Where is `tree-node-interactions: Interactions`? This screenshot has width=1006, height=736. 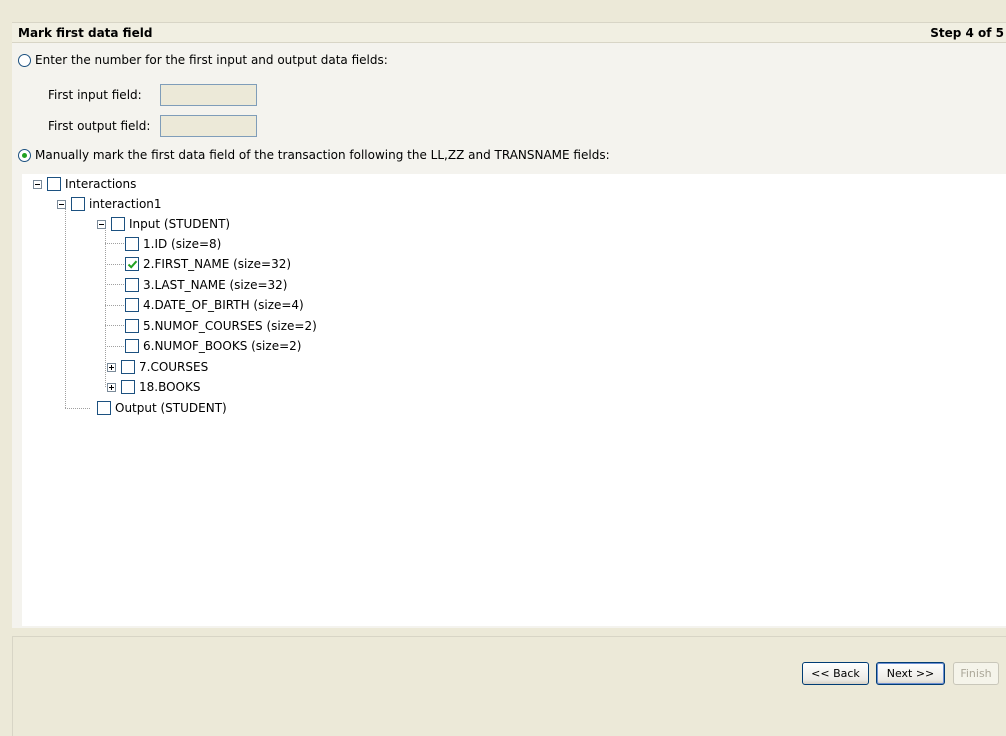 tree-node-interactions: Interactions is located at coordinates (84, 184).